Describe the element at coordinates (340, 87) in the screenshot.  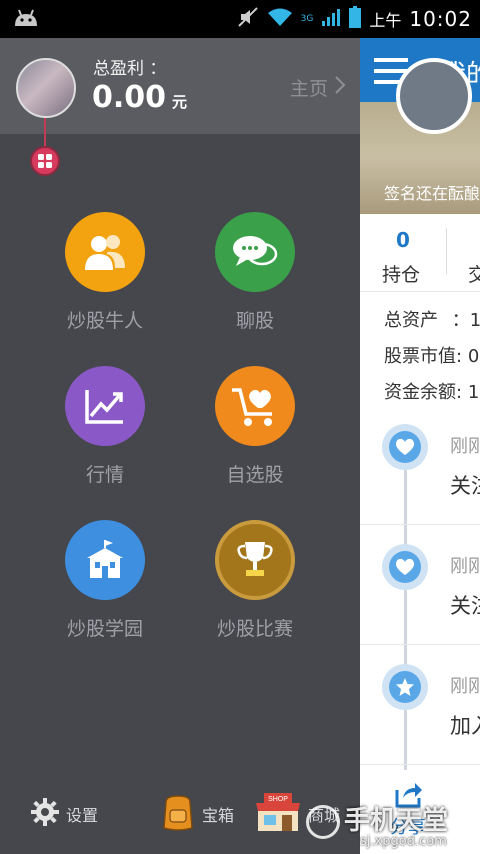
I see `chevron-right-icon` at that location.